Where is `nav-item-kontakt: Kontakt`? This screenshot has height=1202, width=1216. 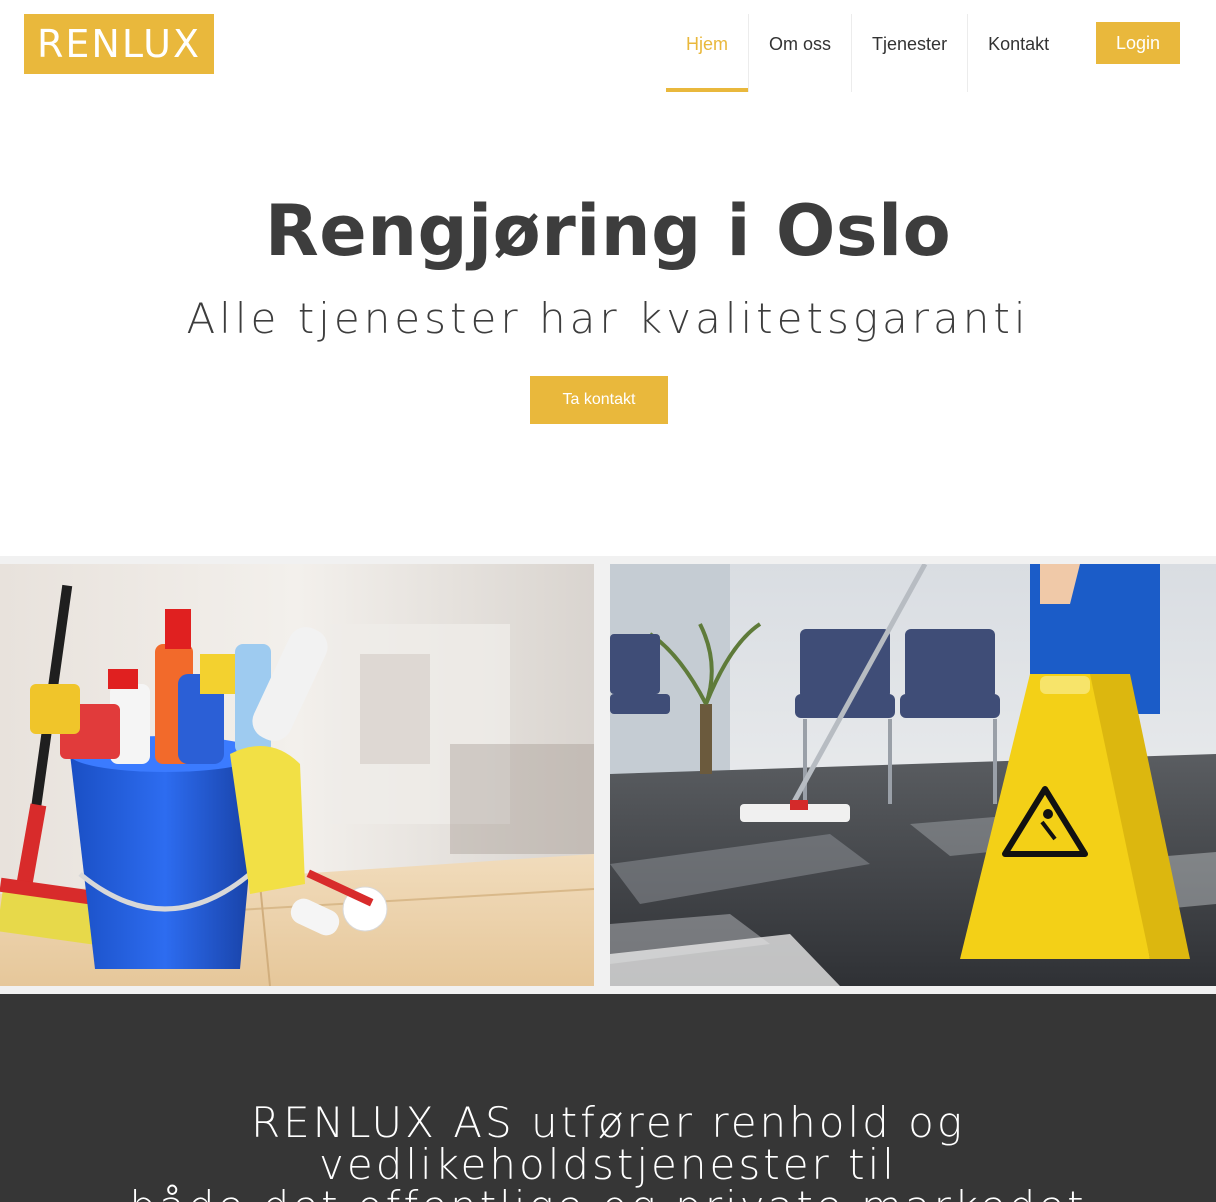 nav-item-kontakt: Kontakt is located at coordinates (1018, 53).